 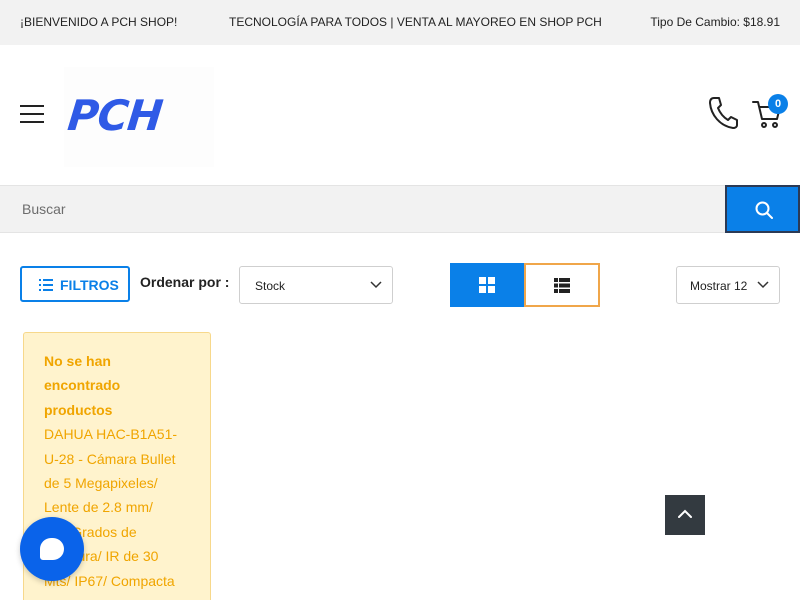 I want to click on chat-button, so click(x=52, y=549).